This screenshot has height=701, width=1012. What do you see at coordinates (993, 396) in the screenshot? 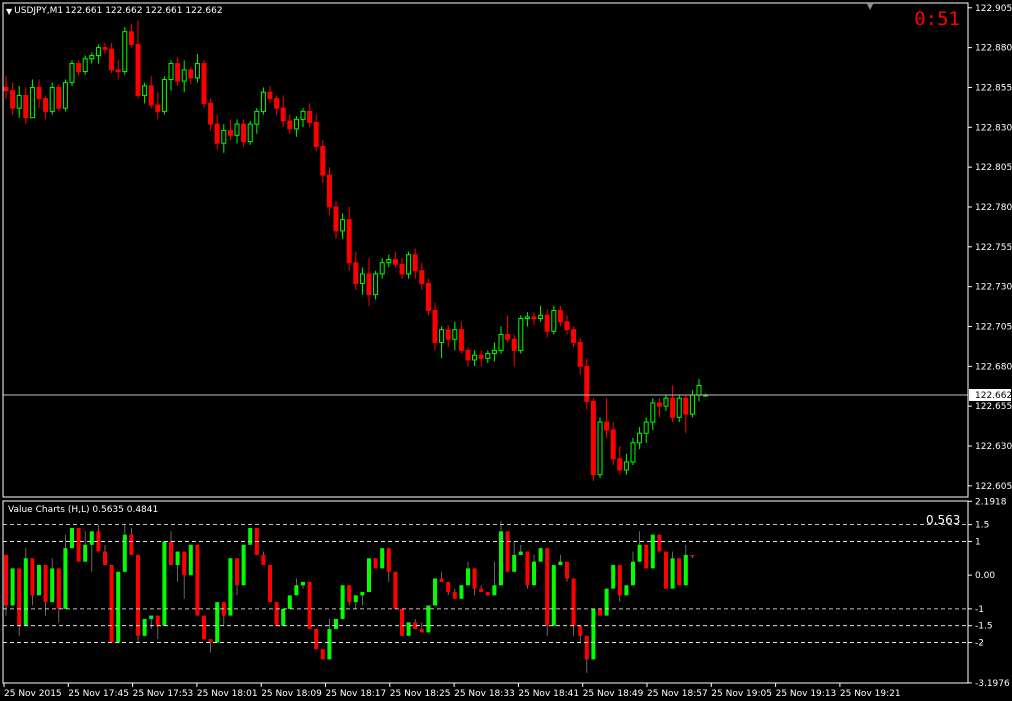
I see `current-price-label: 122.662` at bounding box center [993, 396].